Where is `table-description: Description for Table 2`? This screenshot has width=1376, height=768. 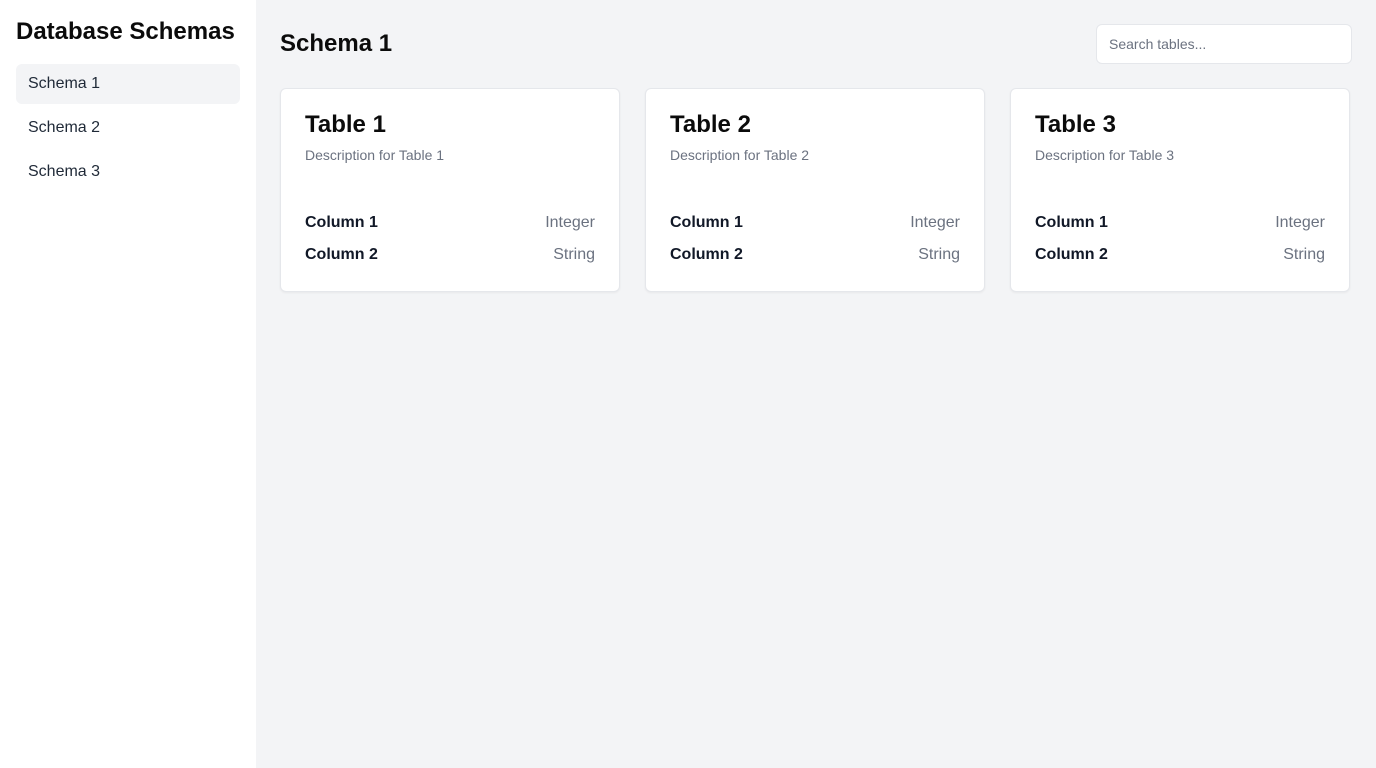 table-description: Description for Table 2 is located at coordinates (740, 155).